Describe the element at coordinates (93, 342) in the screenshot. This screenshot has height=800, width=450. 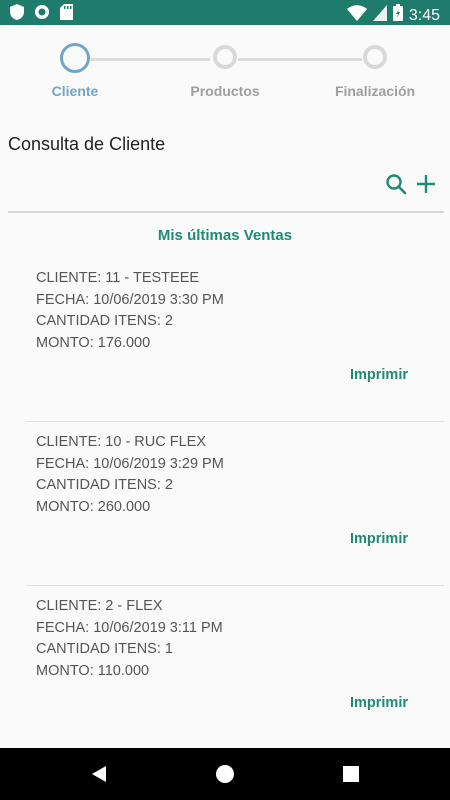
I see `sale-amount: MONTO: 176.000` at that location.